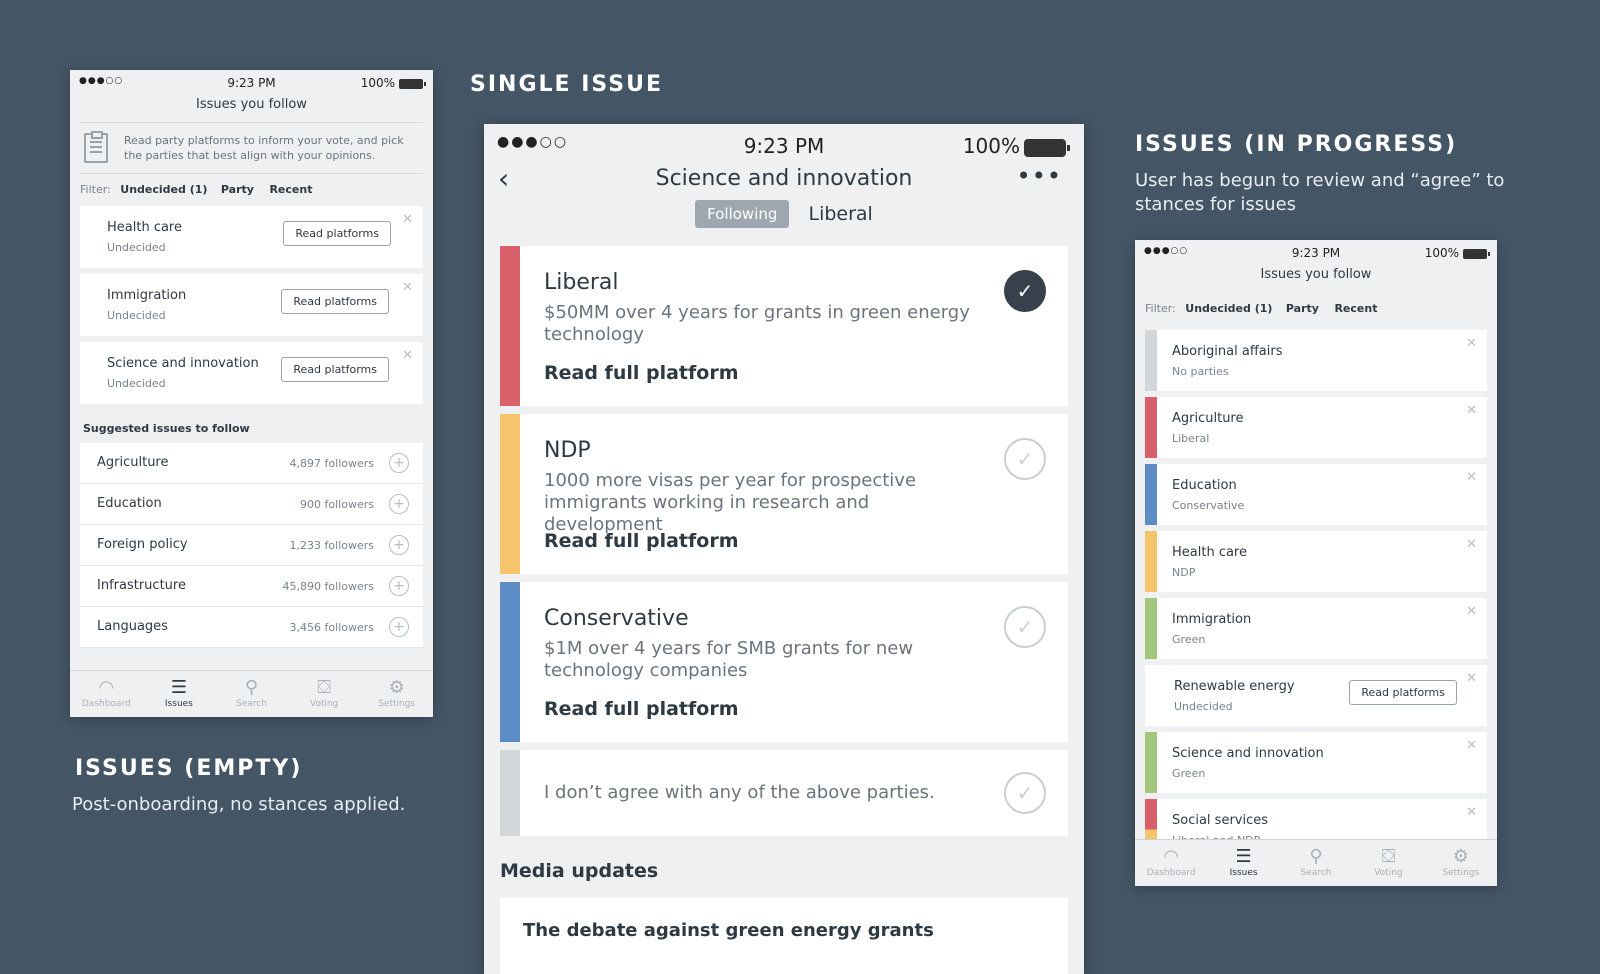 The image size is (1600, 974). What do you see at coordinates (1316, 427) in the screenshot?
I see `issue-card: Agriculture Liberal ✕` at bounding box center [1316, 427].